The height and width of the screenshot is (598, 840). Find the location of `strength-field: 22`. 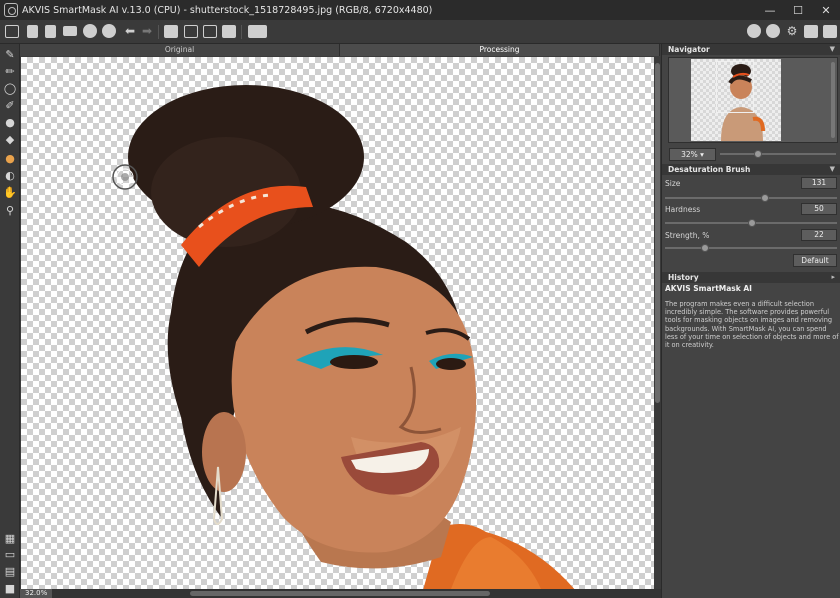

strength-field: 22 is located at coordinates (819, 235).